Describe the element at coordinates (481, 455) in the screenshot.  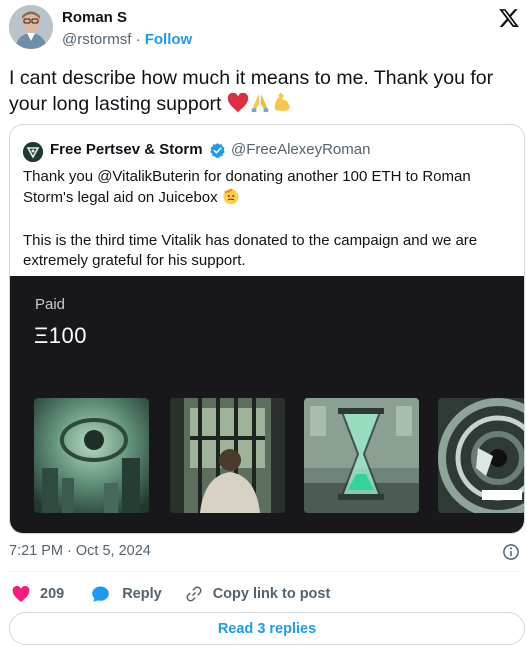
I see `thumbnail-defend-roman-storm` at that location.